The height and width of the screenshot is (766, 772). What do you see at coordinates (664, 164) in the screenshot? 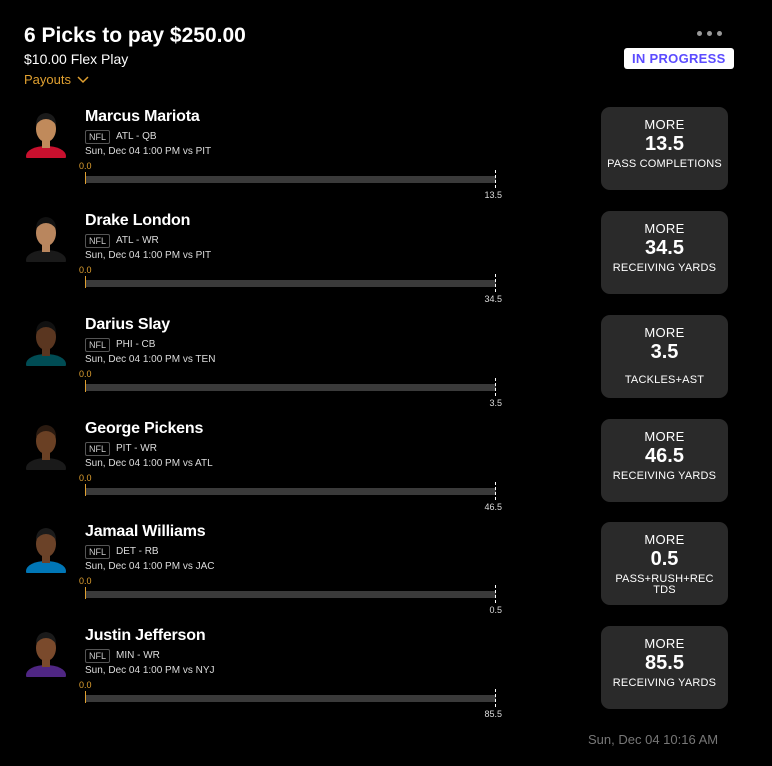
I see `pick-stat: PASS COMPLETIONS` at bounding box center [664, 164].